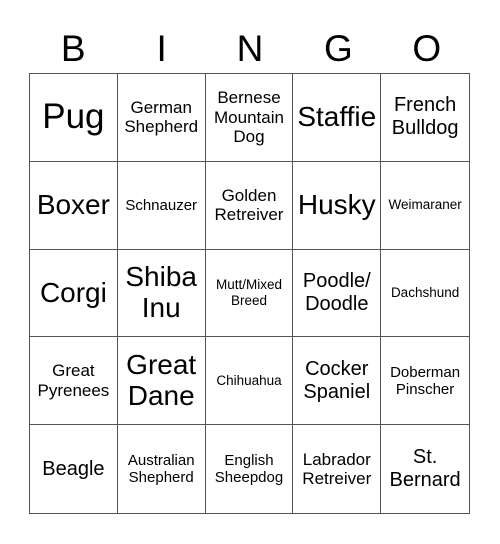  I want to click on bingo-cell: Cocker Spaniel, so click(337, 381).